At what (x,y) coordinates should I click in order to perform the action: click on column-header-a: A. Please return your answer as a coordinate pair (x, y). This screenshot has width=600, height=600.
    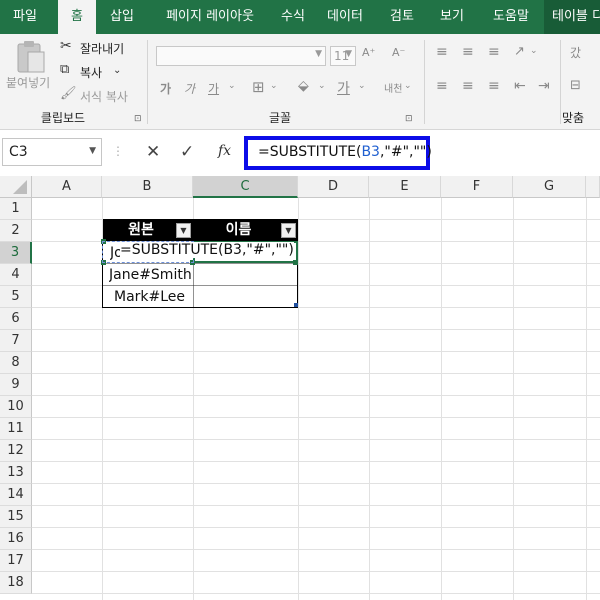
    Looking at the image, I should click on (67, 187).